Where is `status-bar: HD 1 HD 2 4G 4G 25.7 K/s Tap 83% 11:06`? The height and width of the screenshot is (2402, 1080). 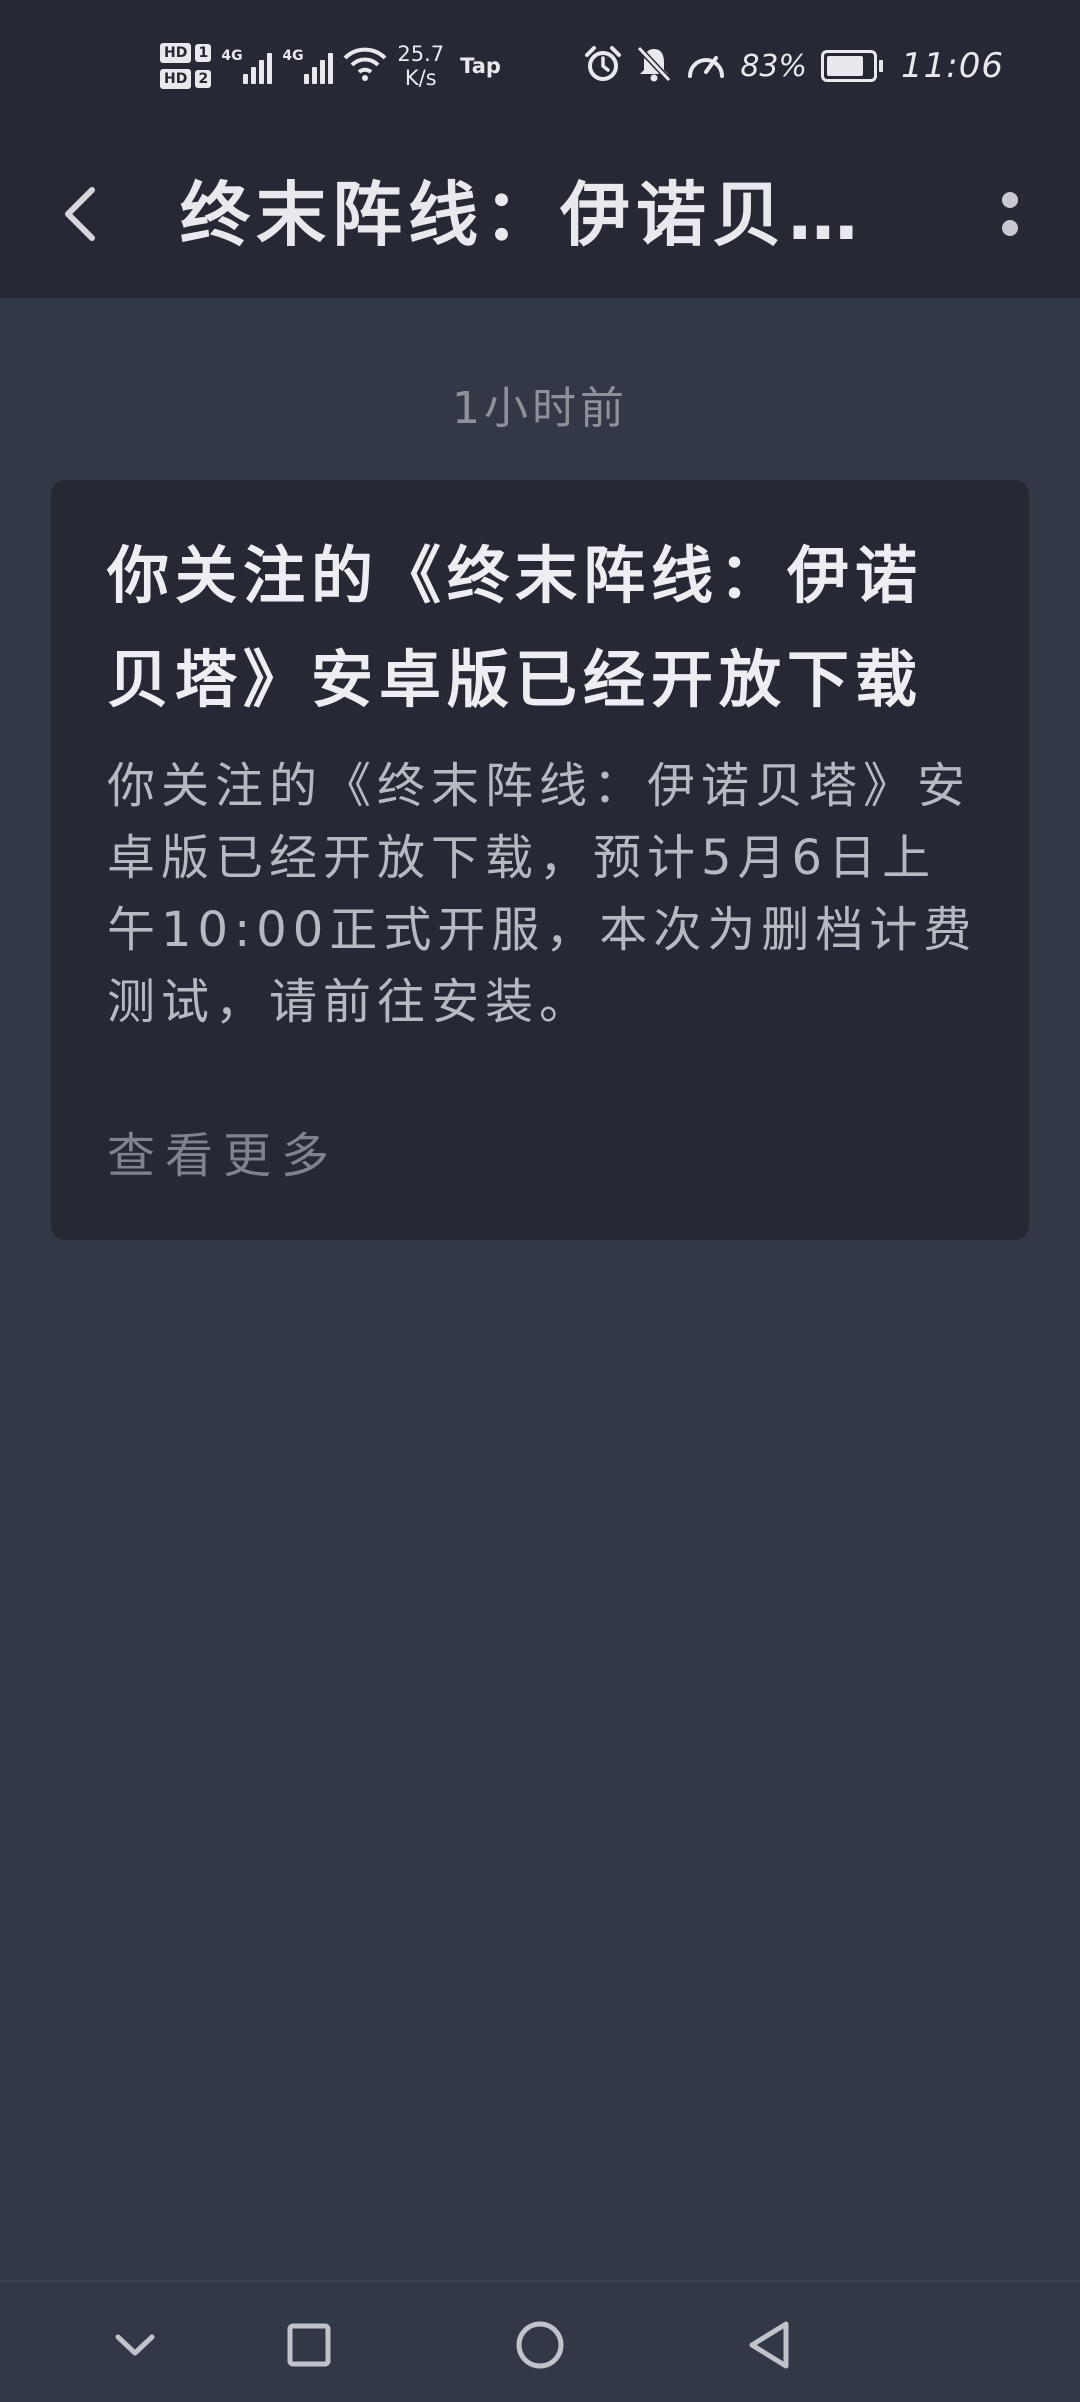
status-bar: HD 1 HD 2 4G 4G 25.7 K/s Tap 83% 11:06 is located at coordinates (540, 65).